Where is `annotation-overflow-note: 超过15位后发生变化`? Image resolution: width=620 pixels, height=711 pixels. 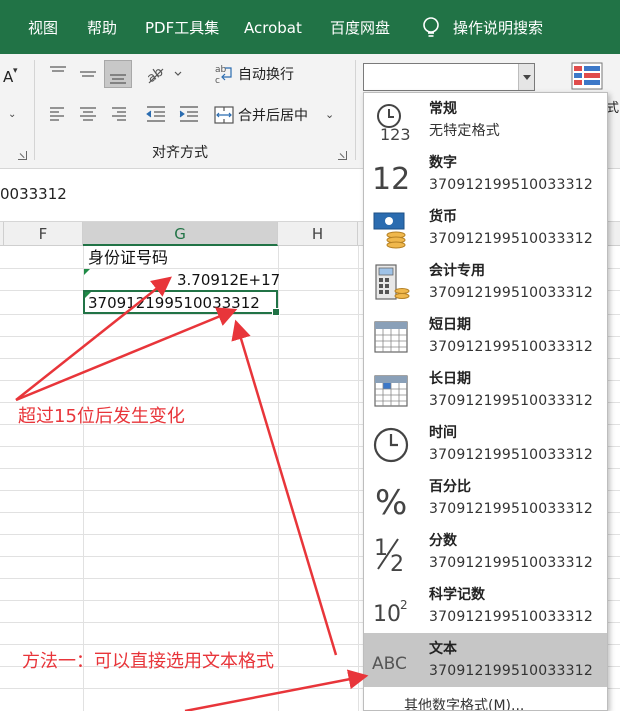
annotation-overflow-note: 超过15位后发生变化 is located at coordinates (101, 416).